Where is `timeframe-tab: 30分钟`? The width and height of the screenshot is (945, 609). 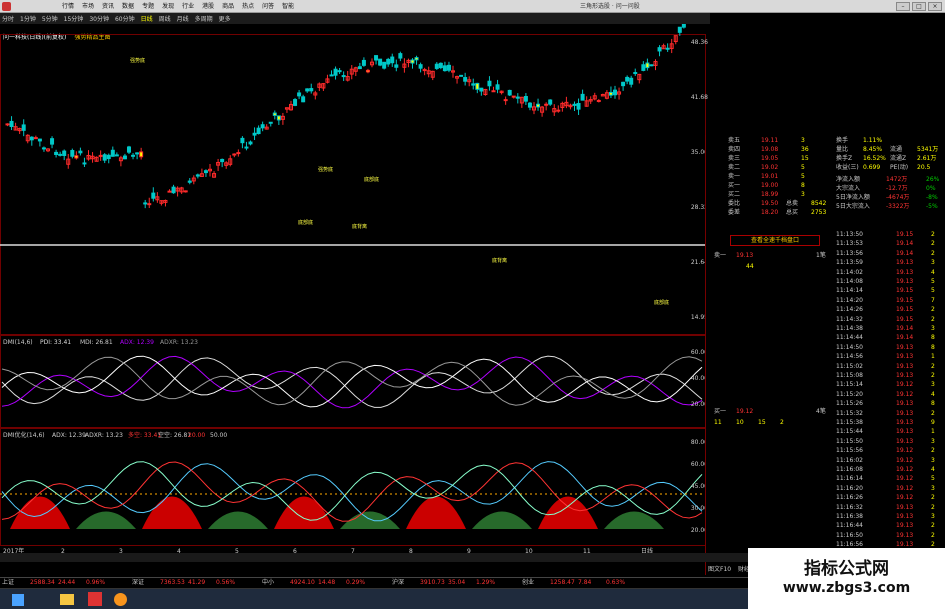
timeframe-tab: 30分钟 is located at coordinates (99, 18).